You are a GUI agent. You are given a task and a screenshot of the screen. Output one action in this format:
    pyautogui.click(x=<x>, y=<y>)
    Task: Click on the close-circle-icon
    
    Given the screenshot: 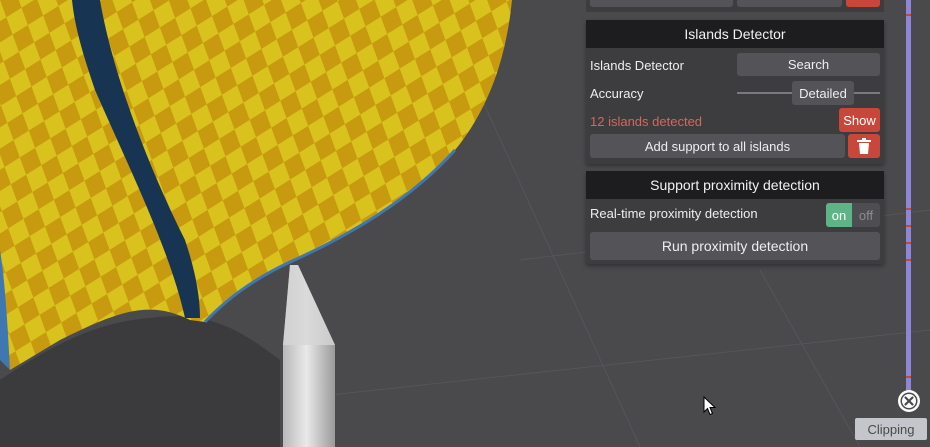 What is the action you would take?
    pyautogui.click(x=909, y=401)
    